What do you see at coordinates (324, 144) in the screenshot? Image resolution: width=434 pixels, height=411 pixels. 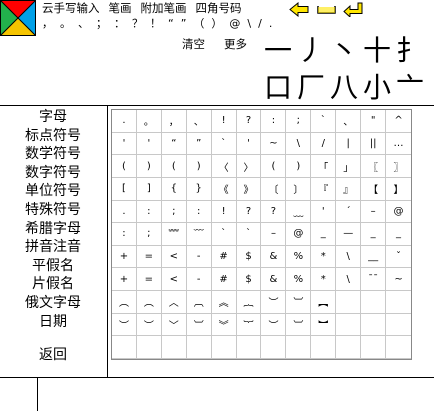 I see `symbol-cell: /` at bounding box center [324, 144].